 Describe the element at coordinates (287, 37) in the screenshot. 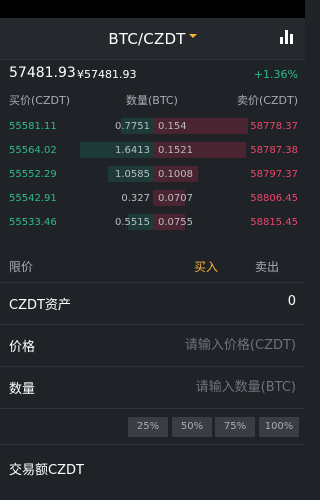

I see `bar-chart-icon` at that location.